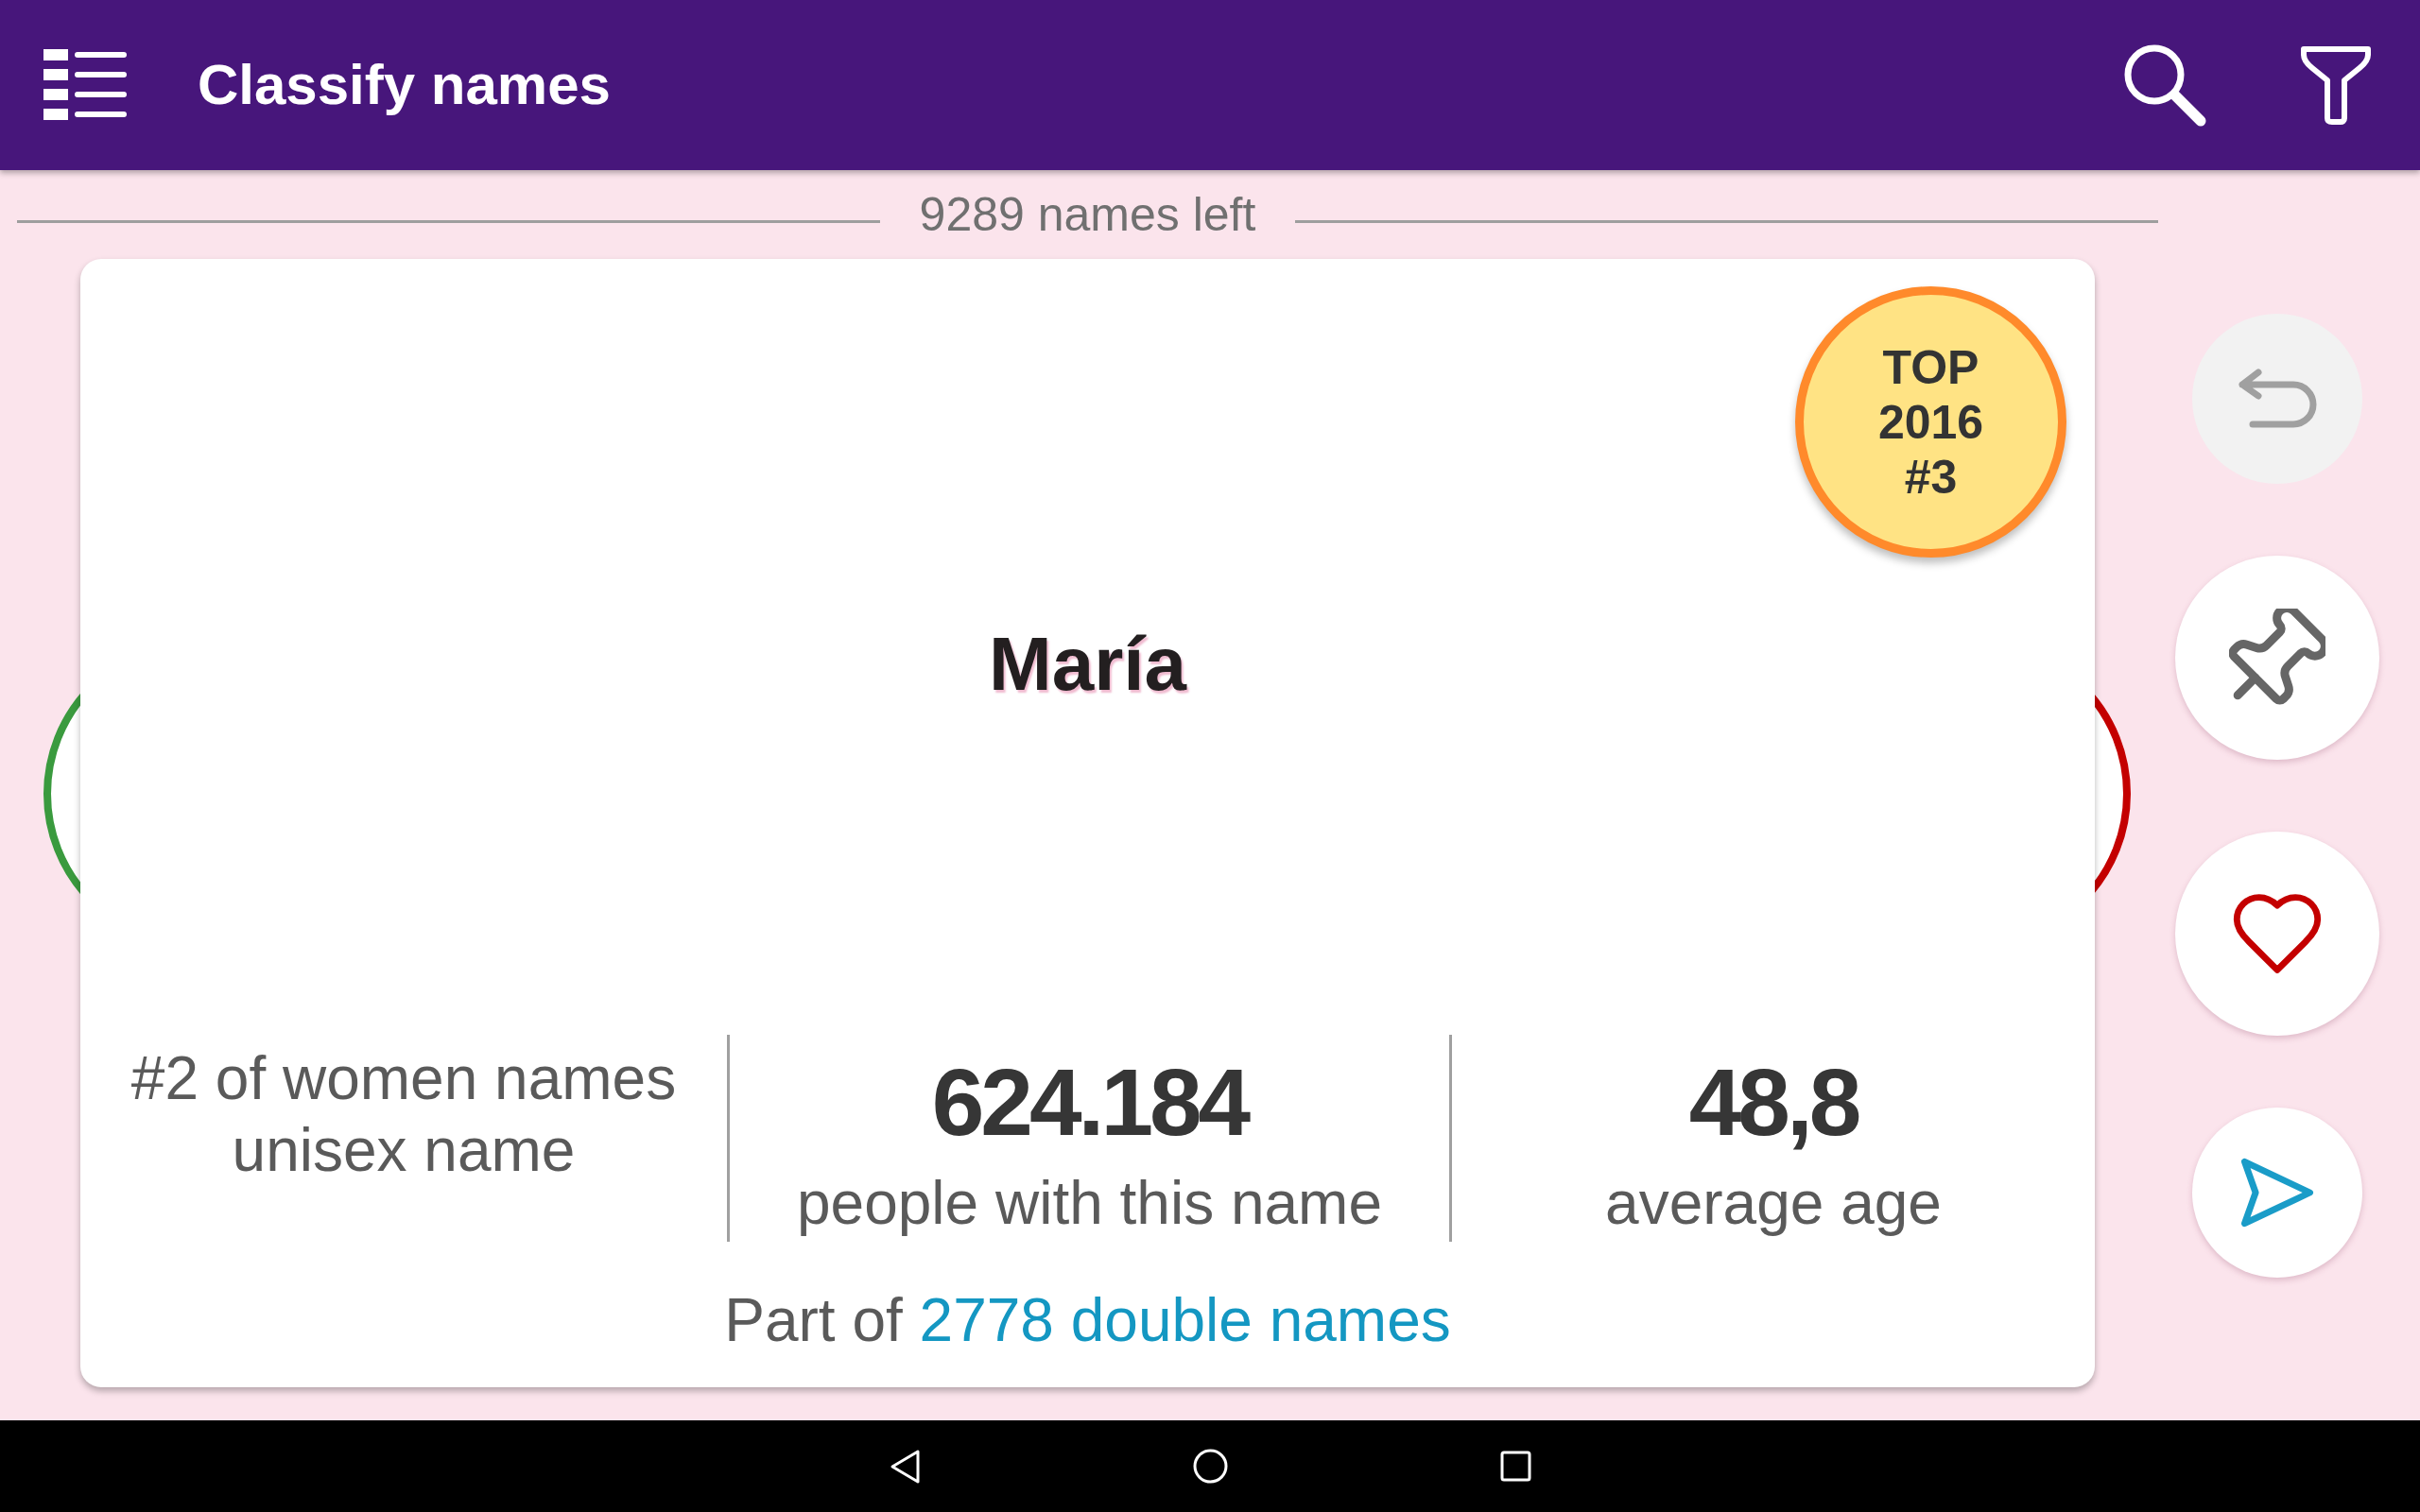 The height and width of the screenshot is (1512, 2420). What do you see at coordinates (1930, 367) in the screenshot?
I see `badge-text: TOP` at bounding box center [1930, 367].